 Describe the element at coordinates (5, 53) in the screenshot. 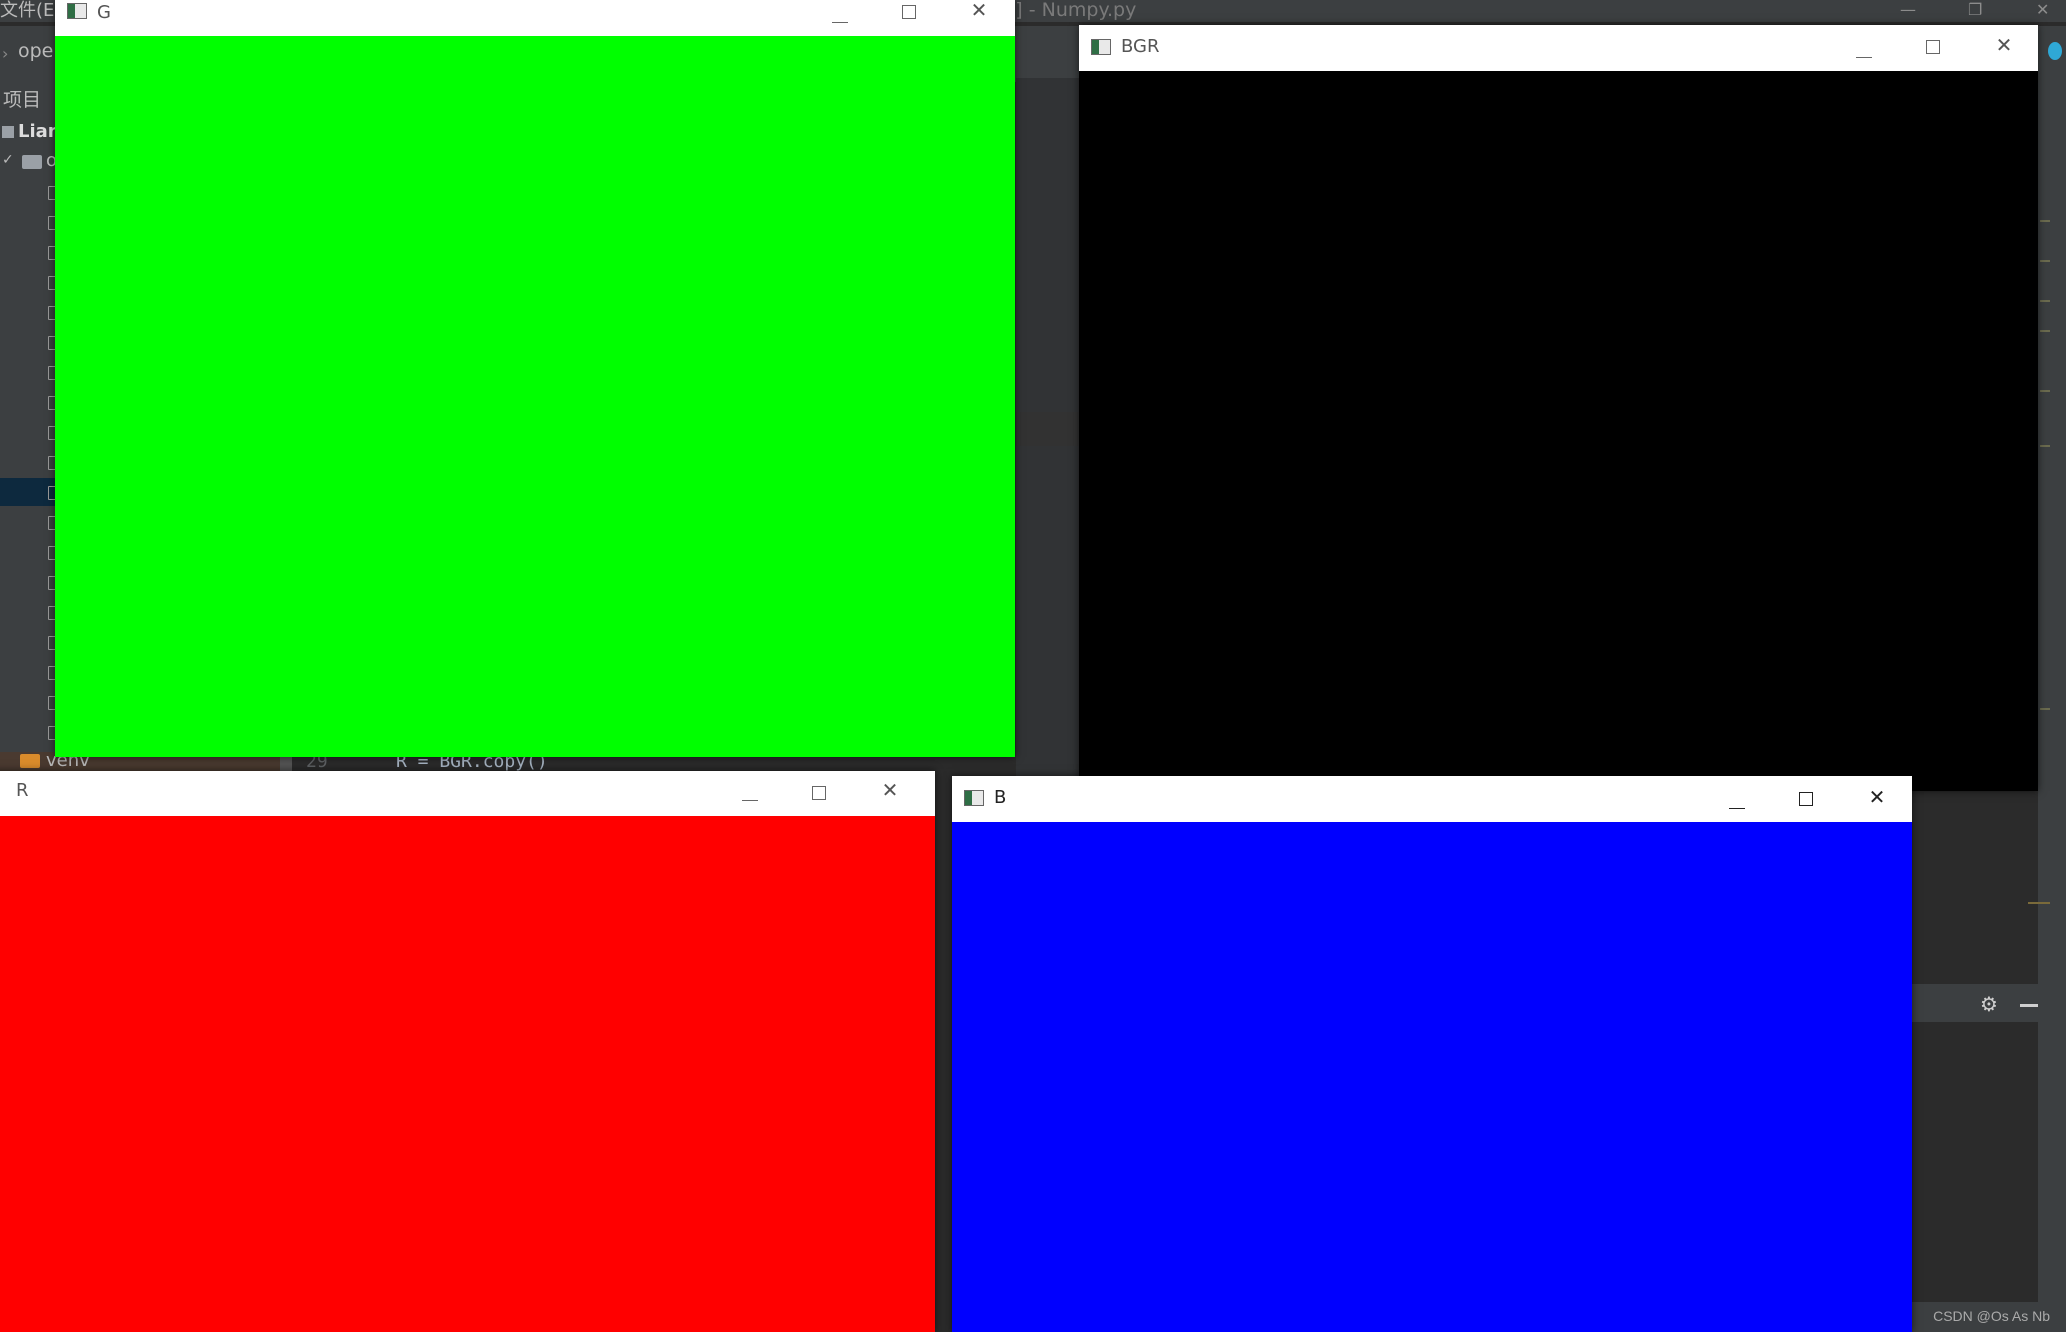

I see `breadcrumb-chevron-icon: ›` at that location.